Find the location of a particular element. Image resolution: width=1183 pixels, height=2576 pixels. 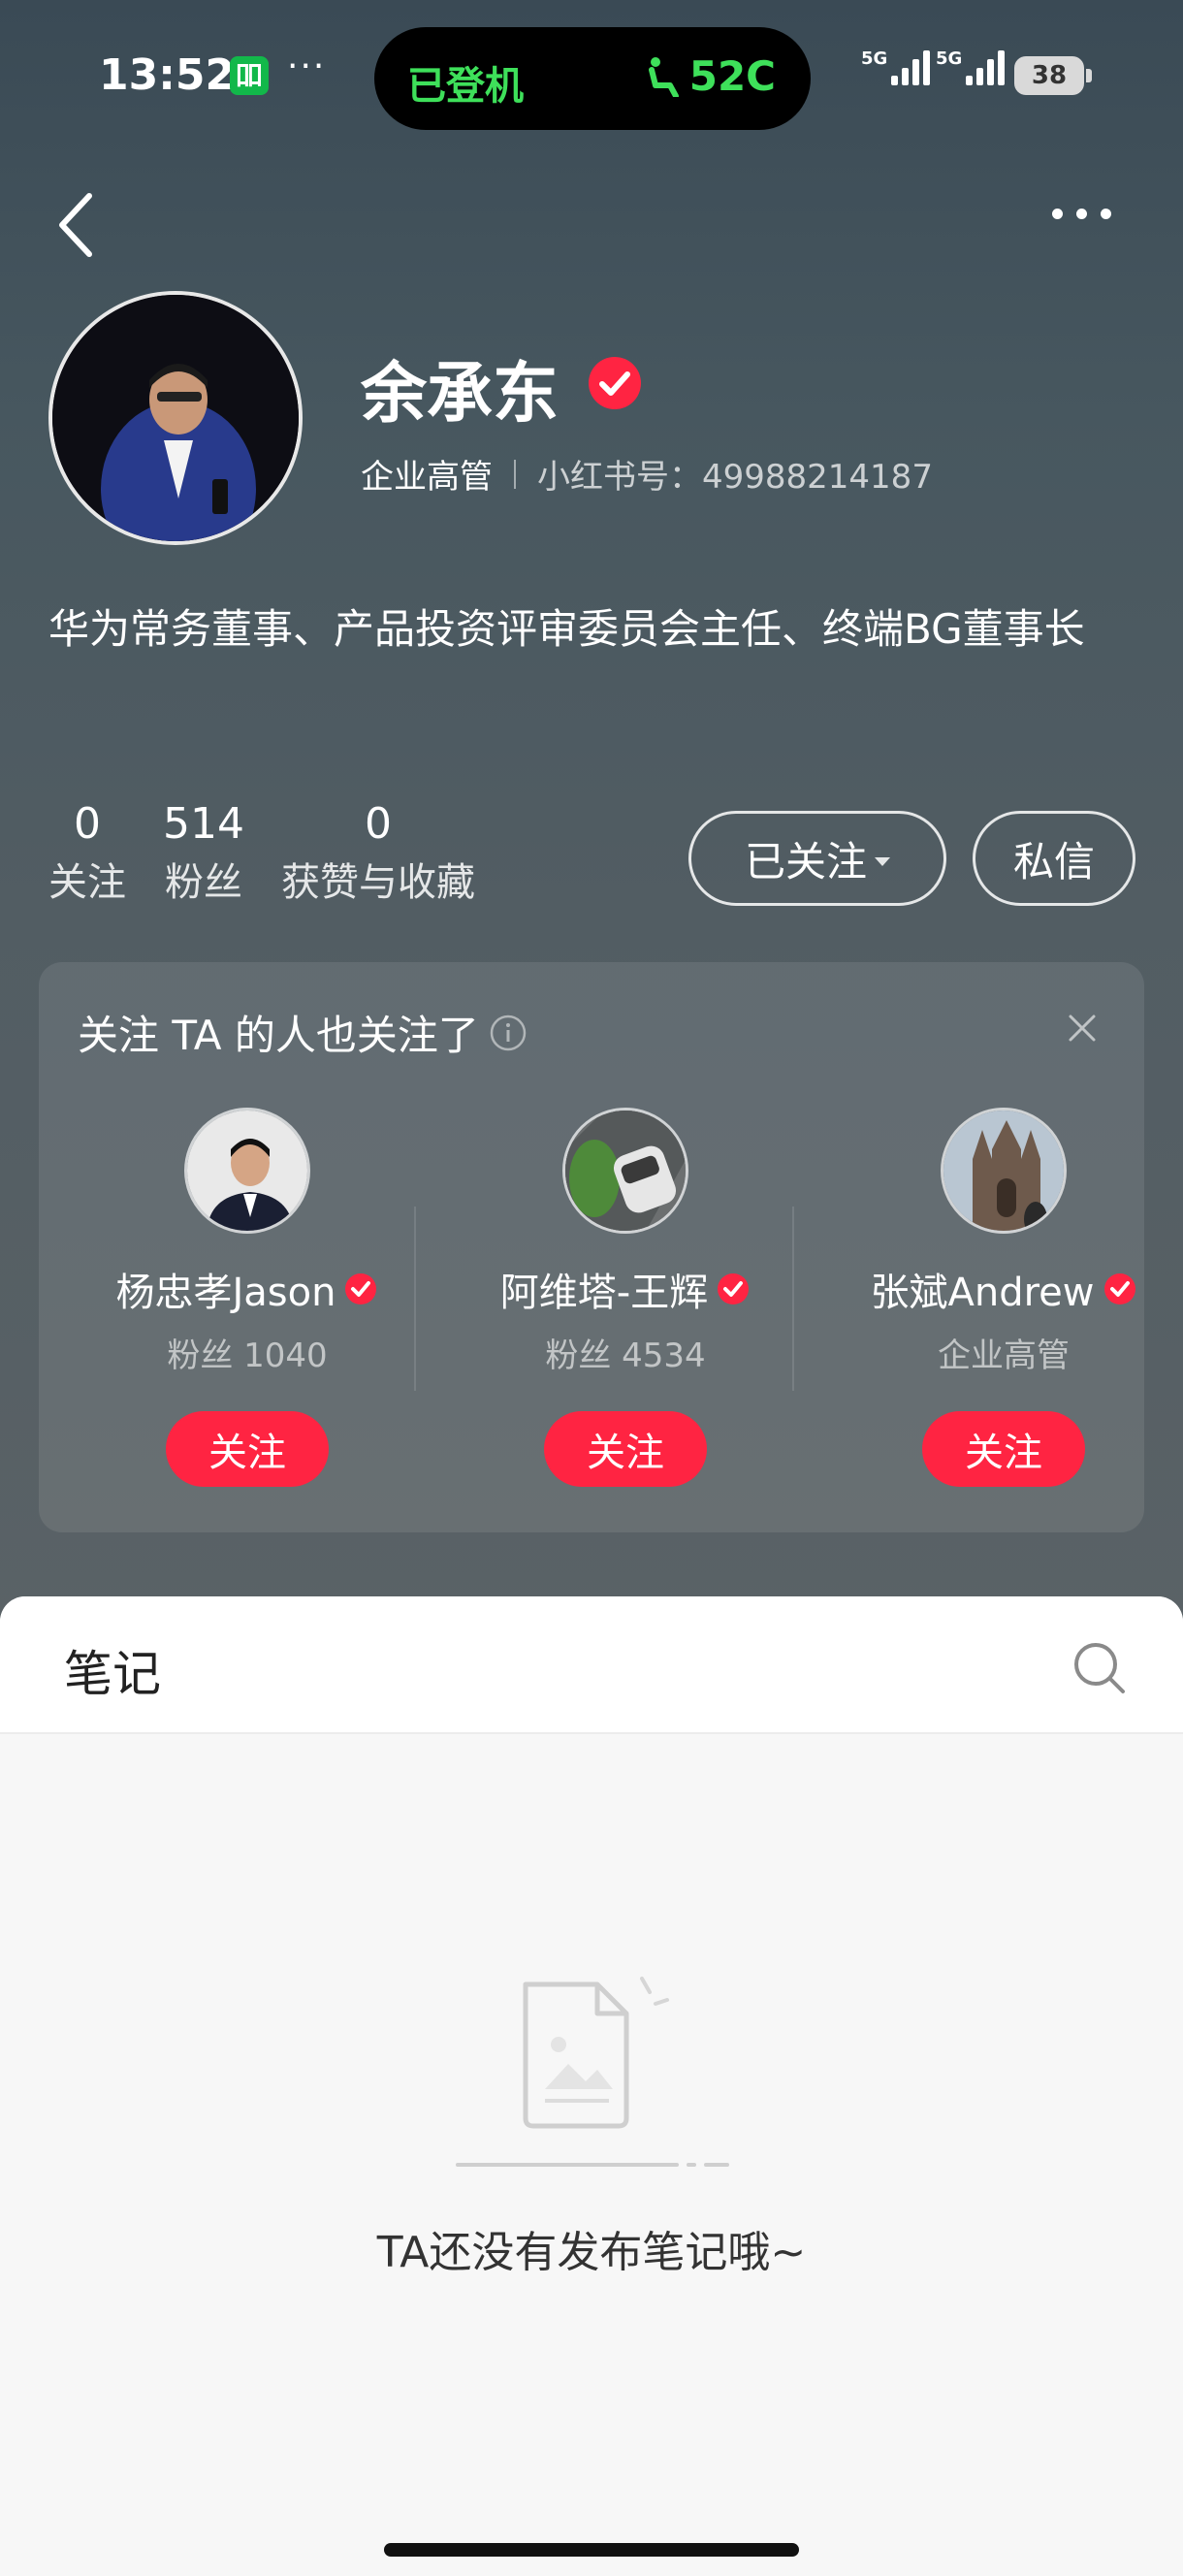

seat-number: 52C is located at coordinates (732, 76).